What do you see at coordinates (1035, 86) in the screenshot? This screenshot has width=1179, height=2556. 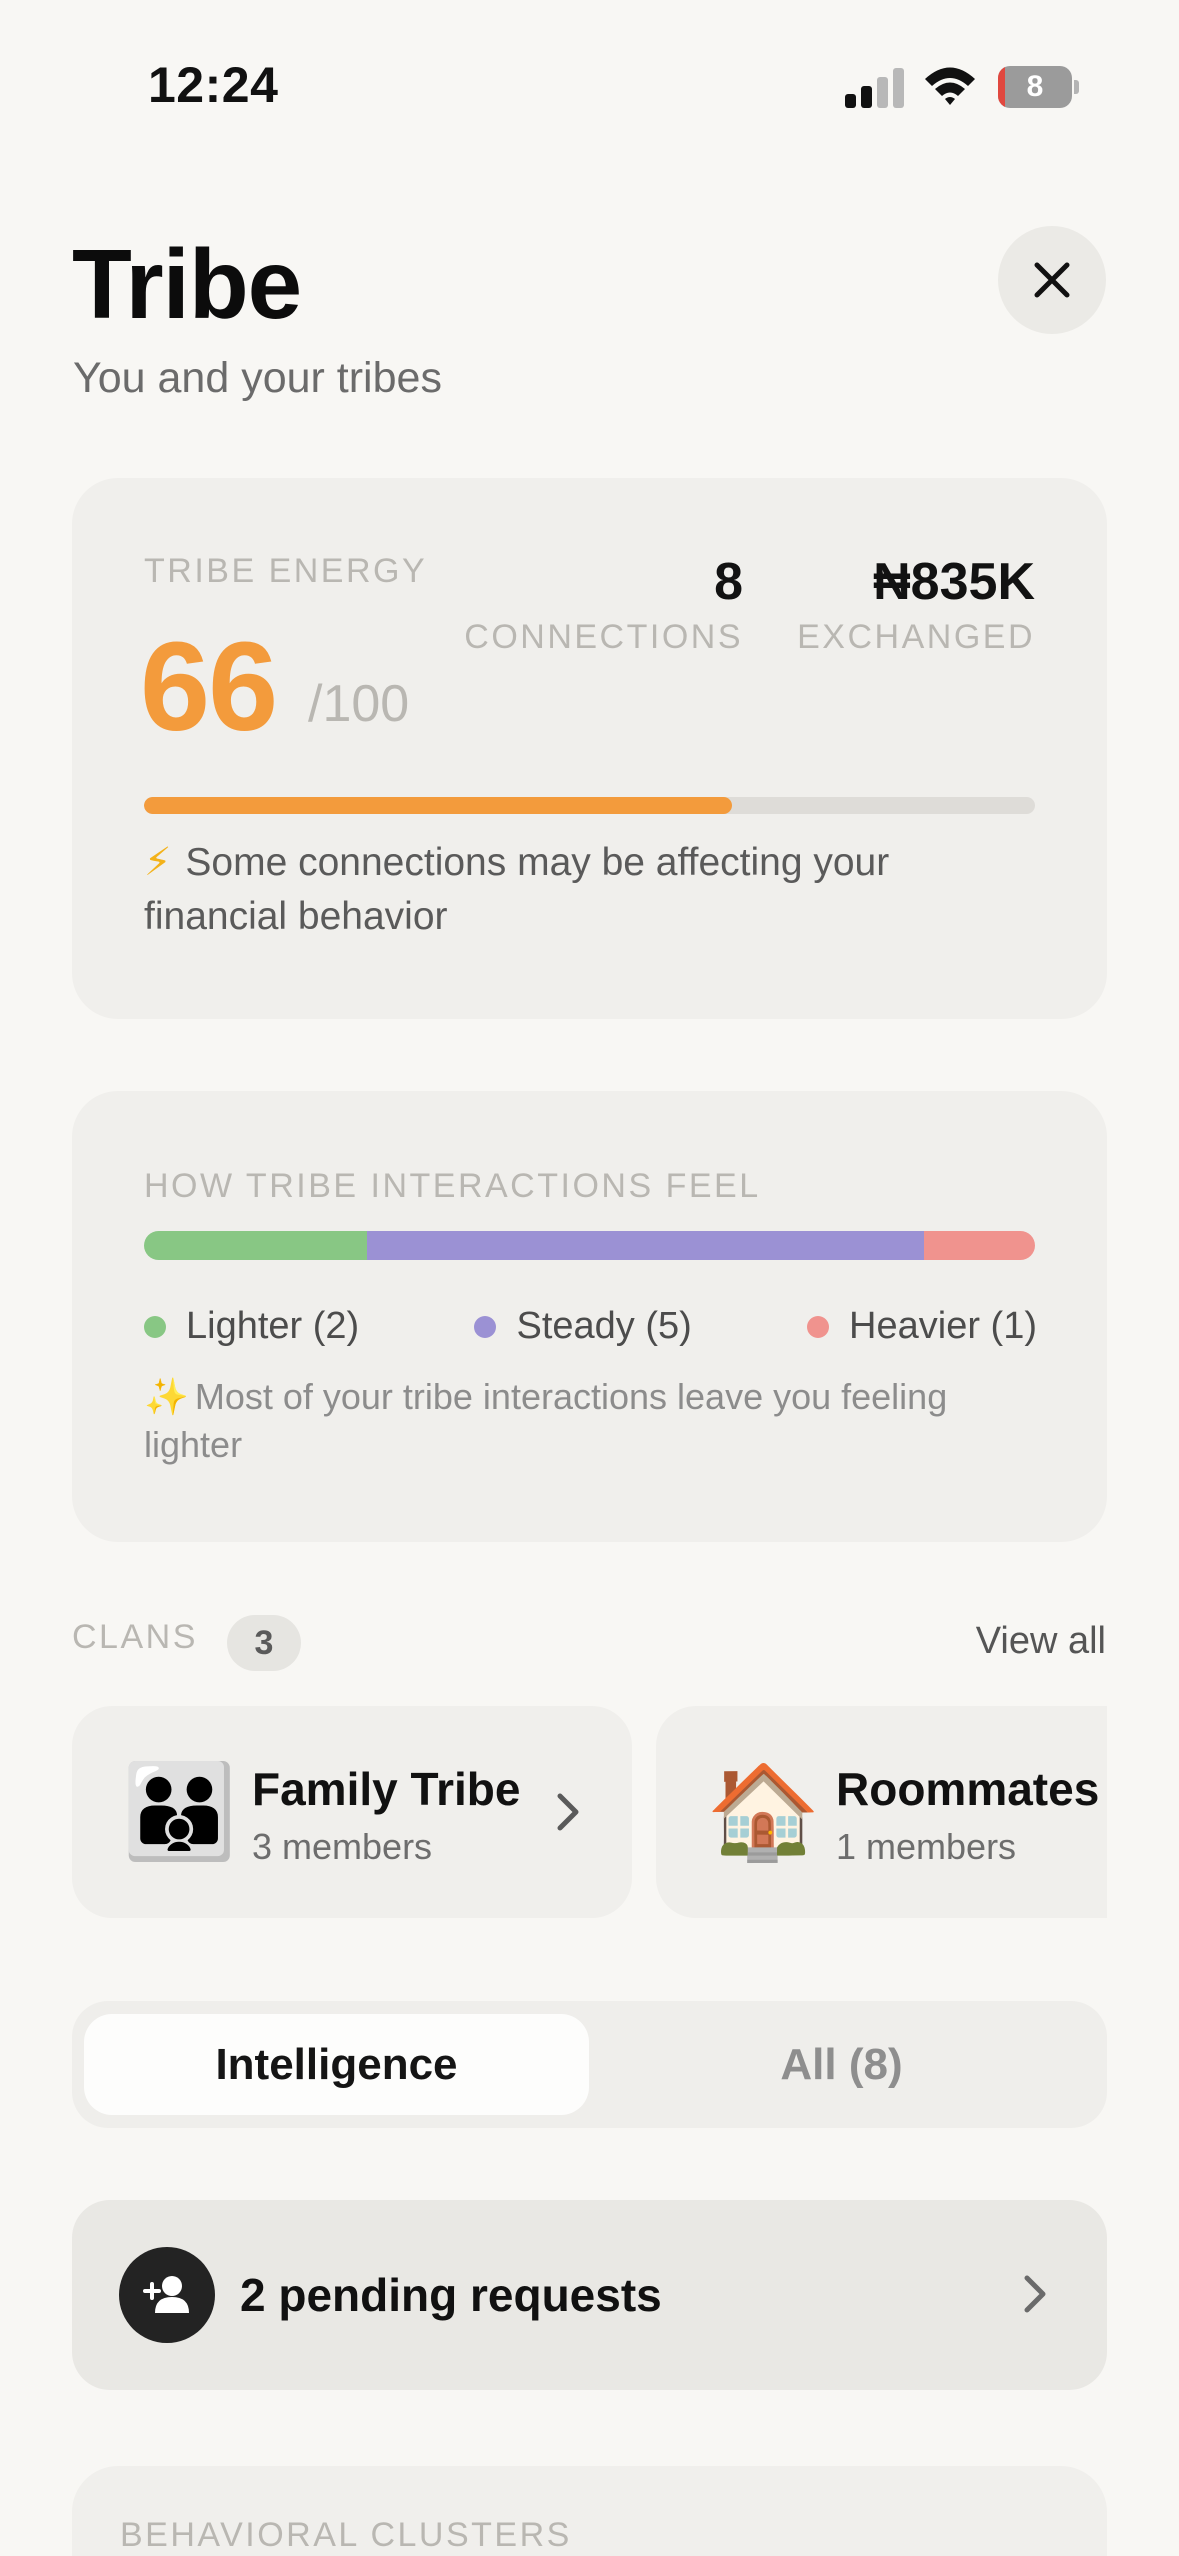 I see `battery-level: 8` at bounding box center [1035, 86].